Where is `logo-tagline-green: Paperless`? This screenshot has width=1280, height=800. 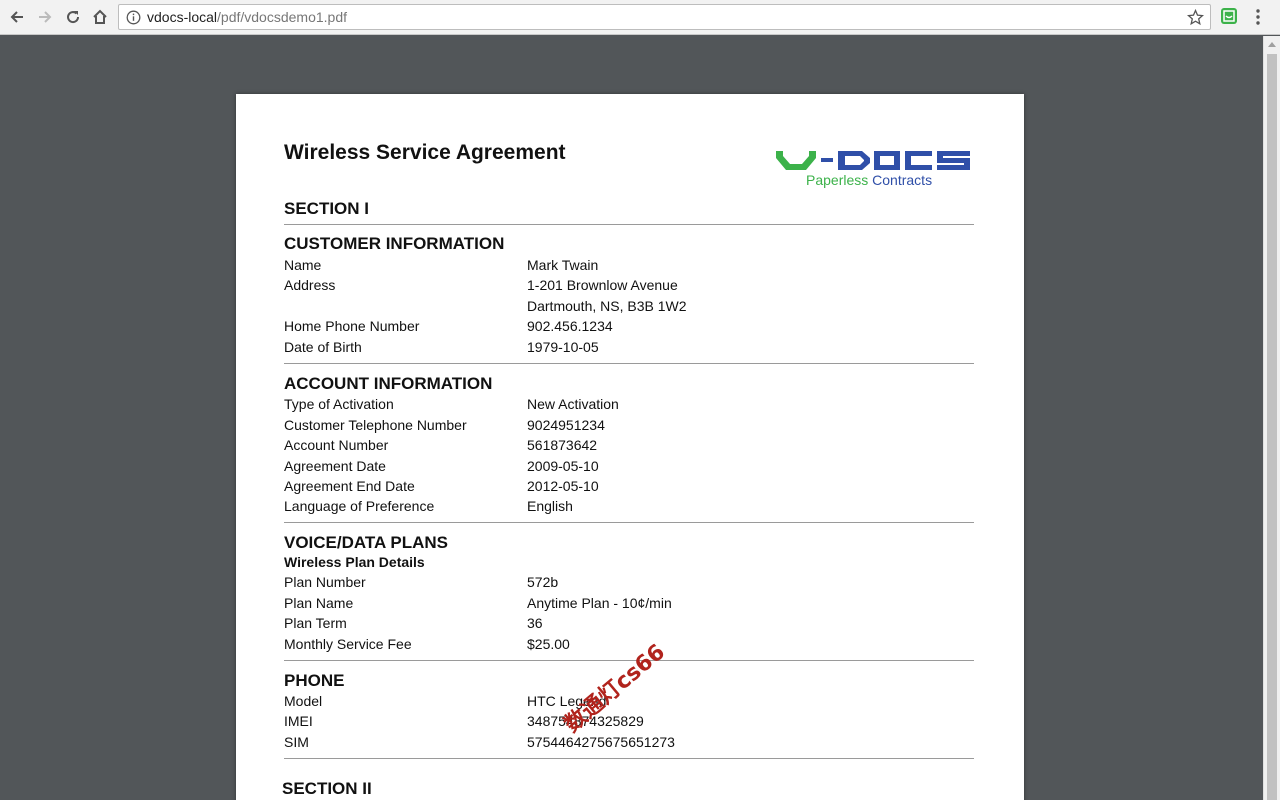
logo-tagline-green: Paperless is located at coordinates (837, 180).